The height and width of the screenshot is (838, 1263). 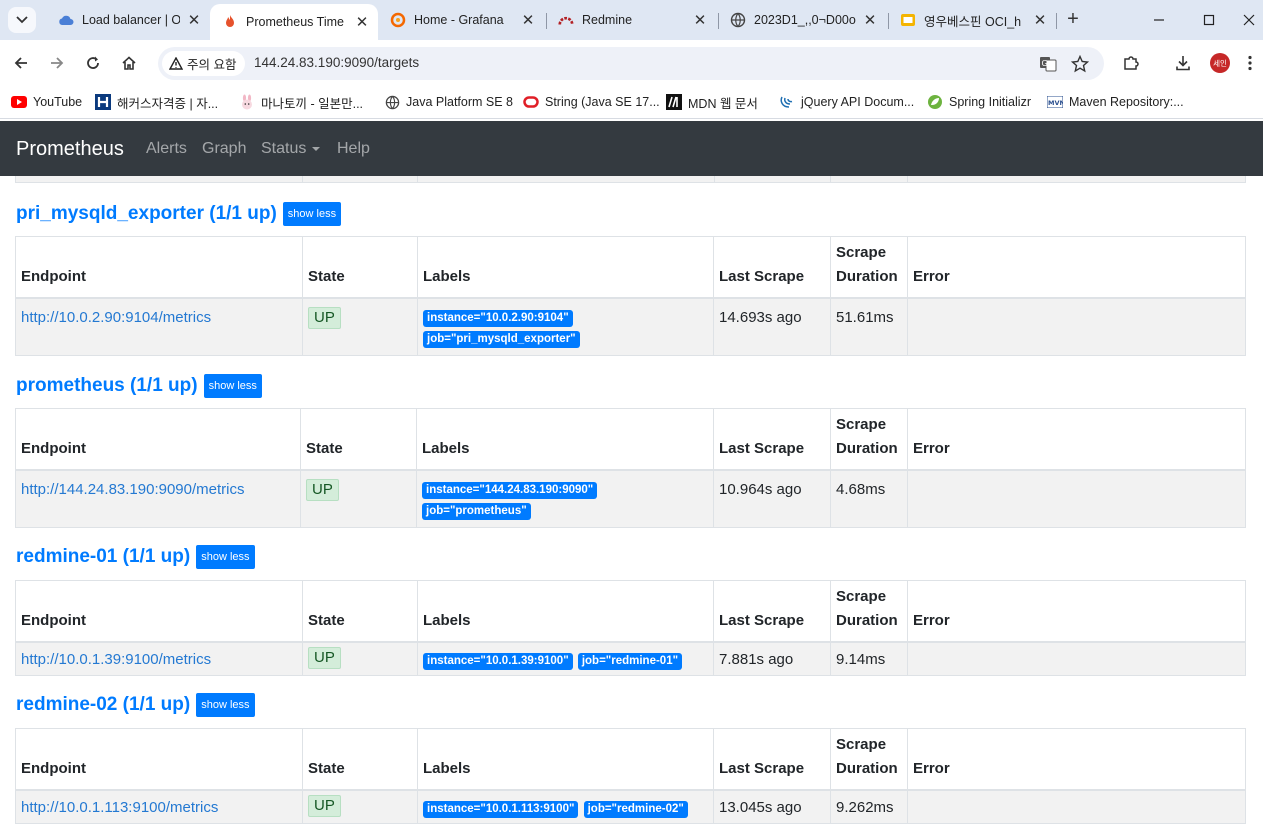 I want to click on address-bar: 주의 요함 144.24.83.190:9090/targets G, so click(x=631, y=63).